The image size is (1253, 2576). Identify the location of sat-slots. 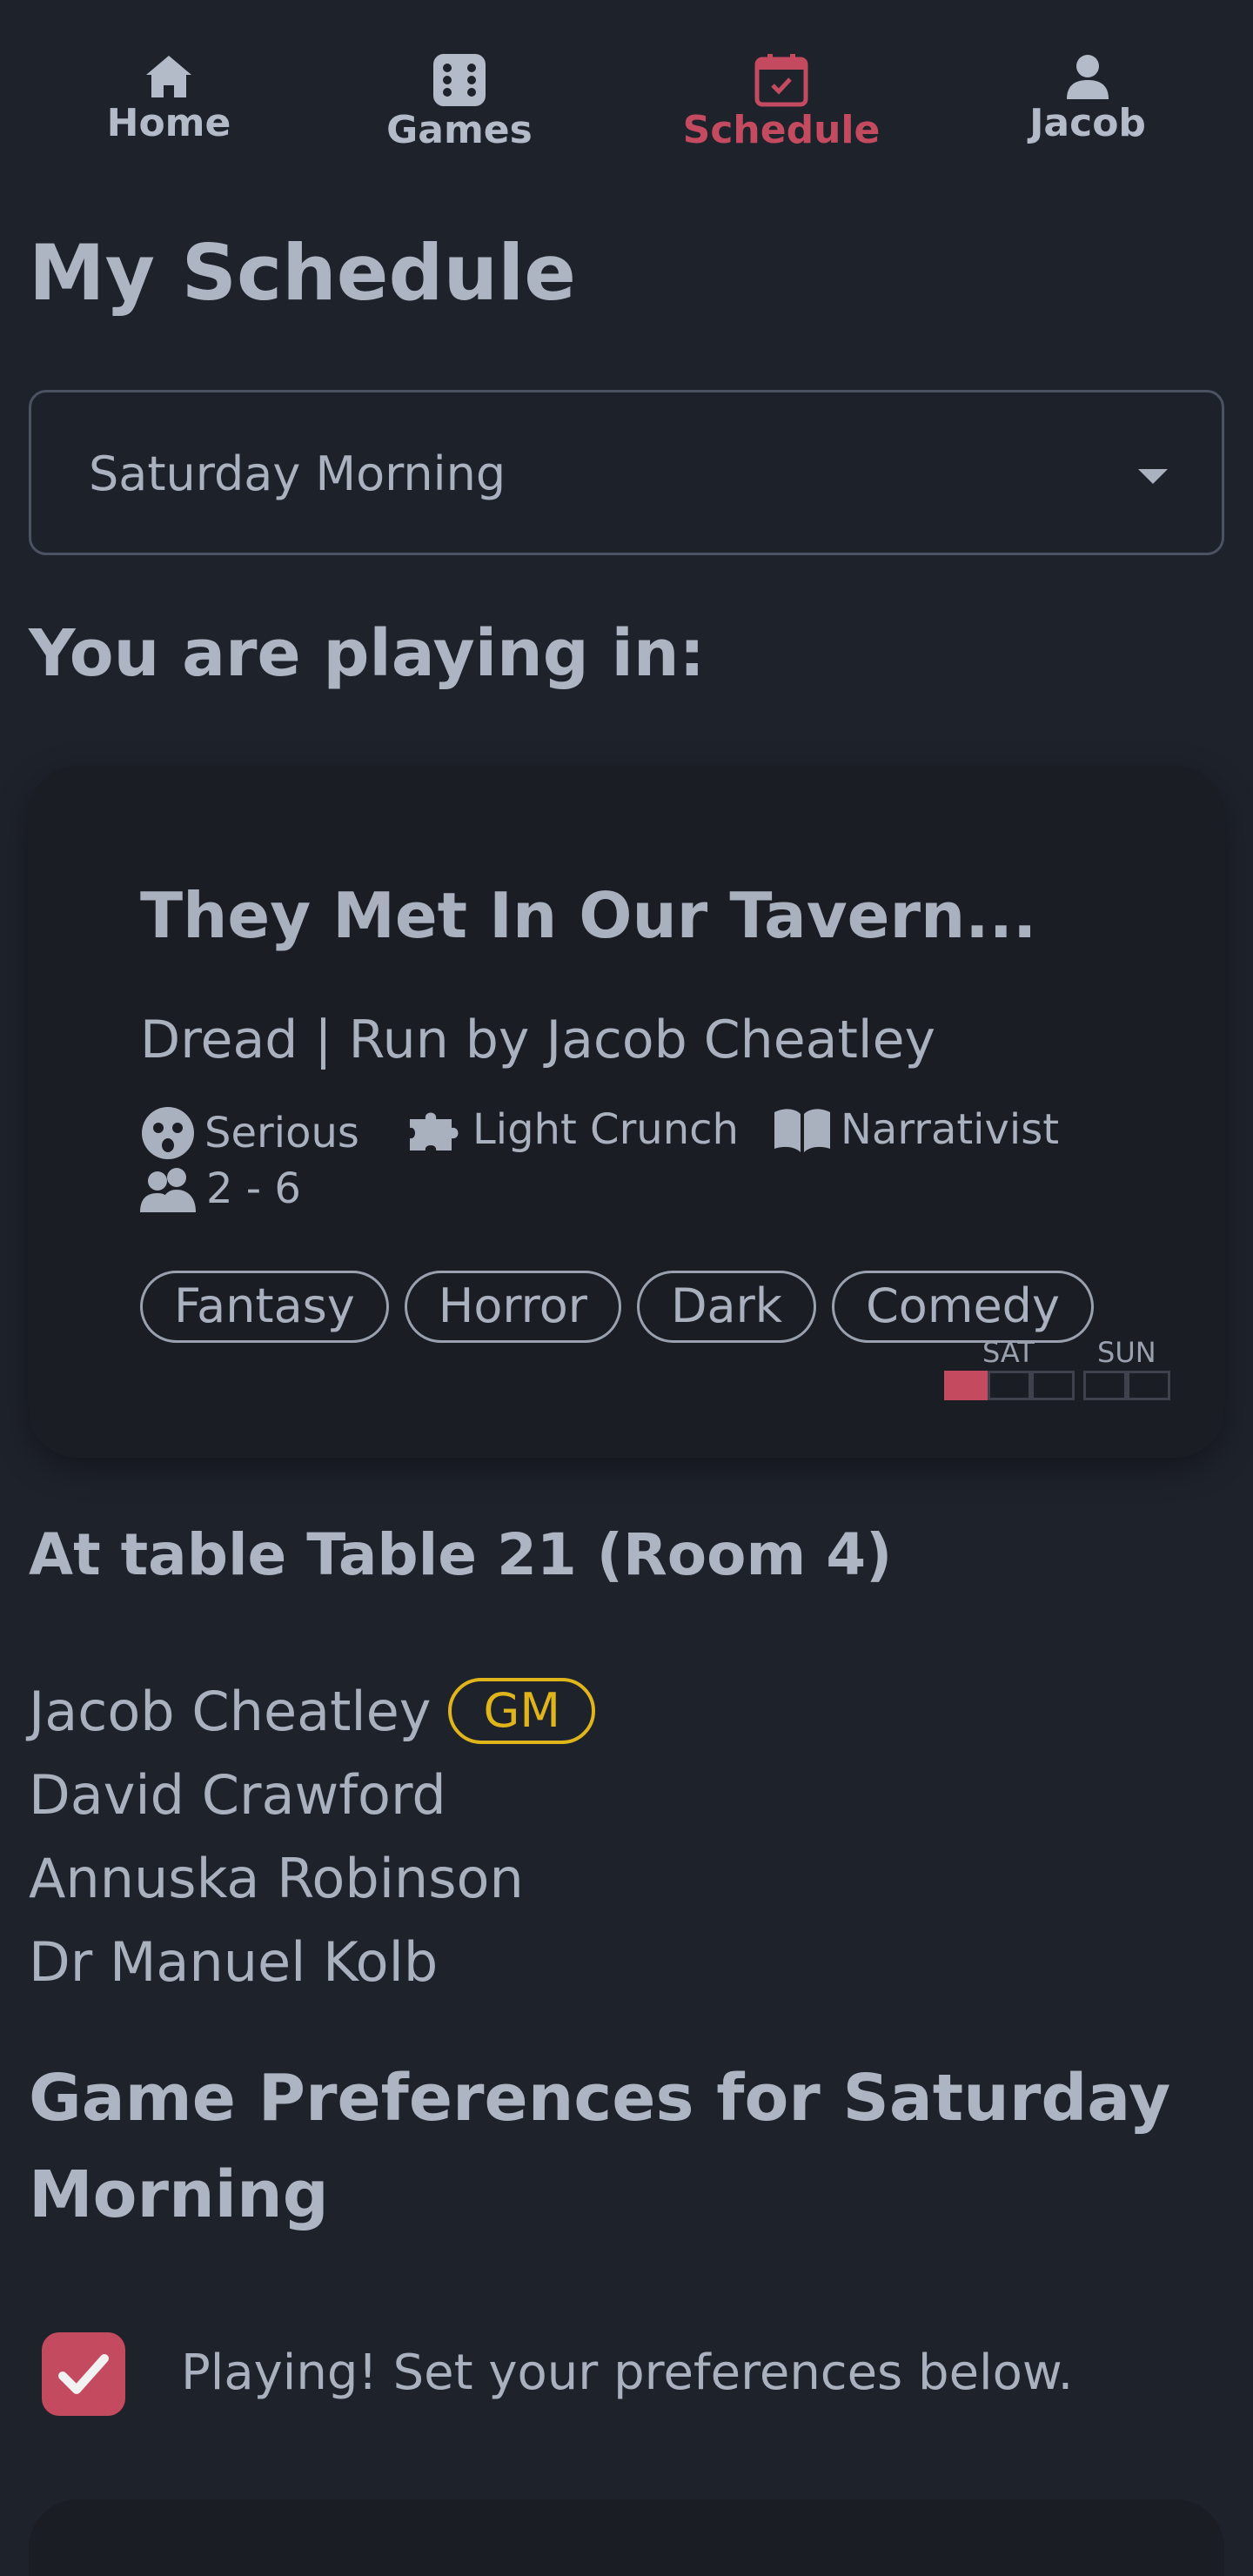
(1010, 1385).